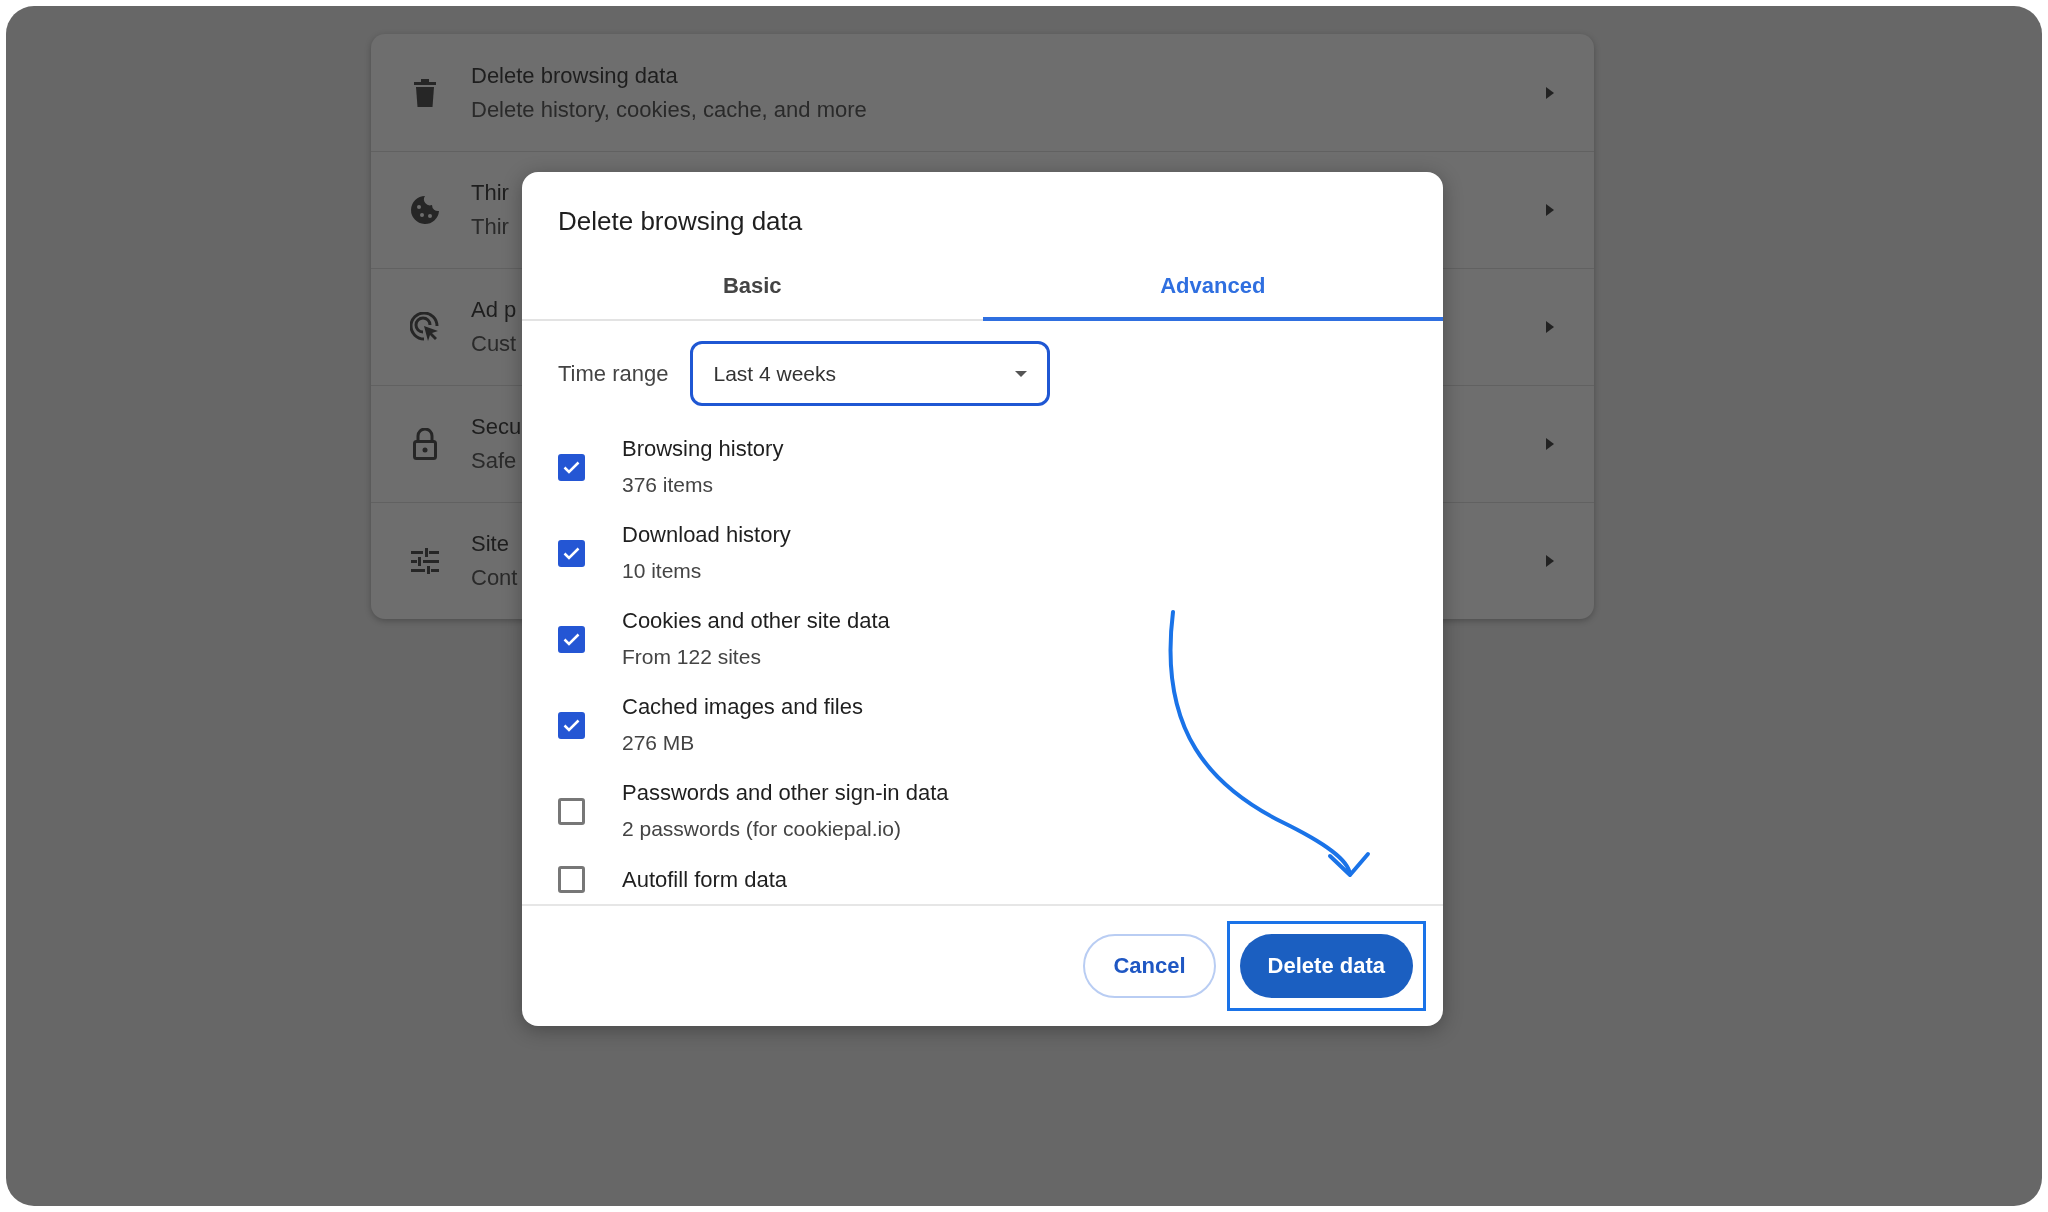  I want to click on checkbox-label: Browsing history, so click(703, 449).